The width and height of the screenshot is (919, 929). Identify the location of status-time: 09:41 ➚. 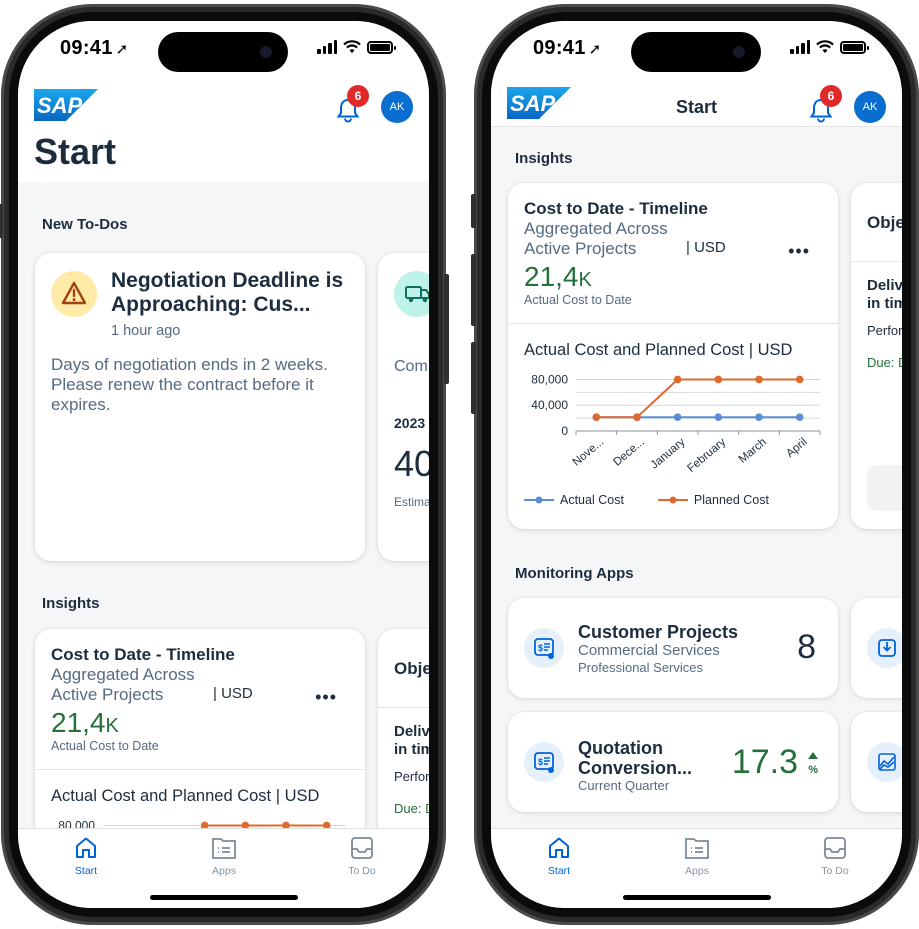
(94, 48).